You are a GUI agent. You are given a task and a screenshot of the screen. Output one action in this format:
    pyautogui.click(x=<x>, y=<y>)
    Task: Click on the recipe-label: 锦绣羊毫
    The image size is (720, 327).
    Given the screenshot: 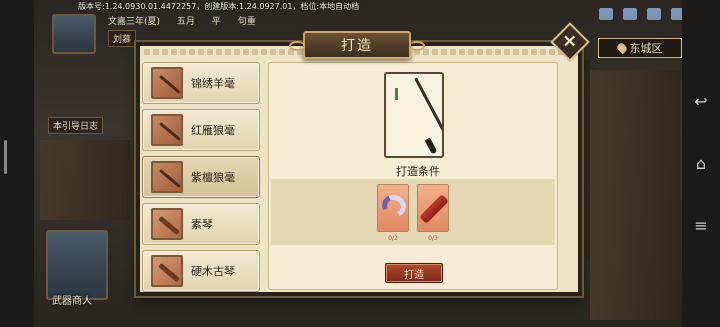 What is the action you would take?
    pyautogui.click(x=213, y=83)
    